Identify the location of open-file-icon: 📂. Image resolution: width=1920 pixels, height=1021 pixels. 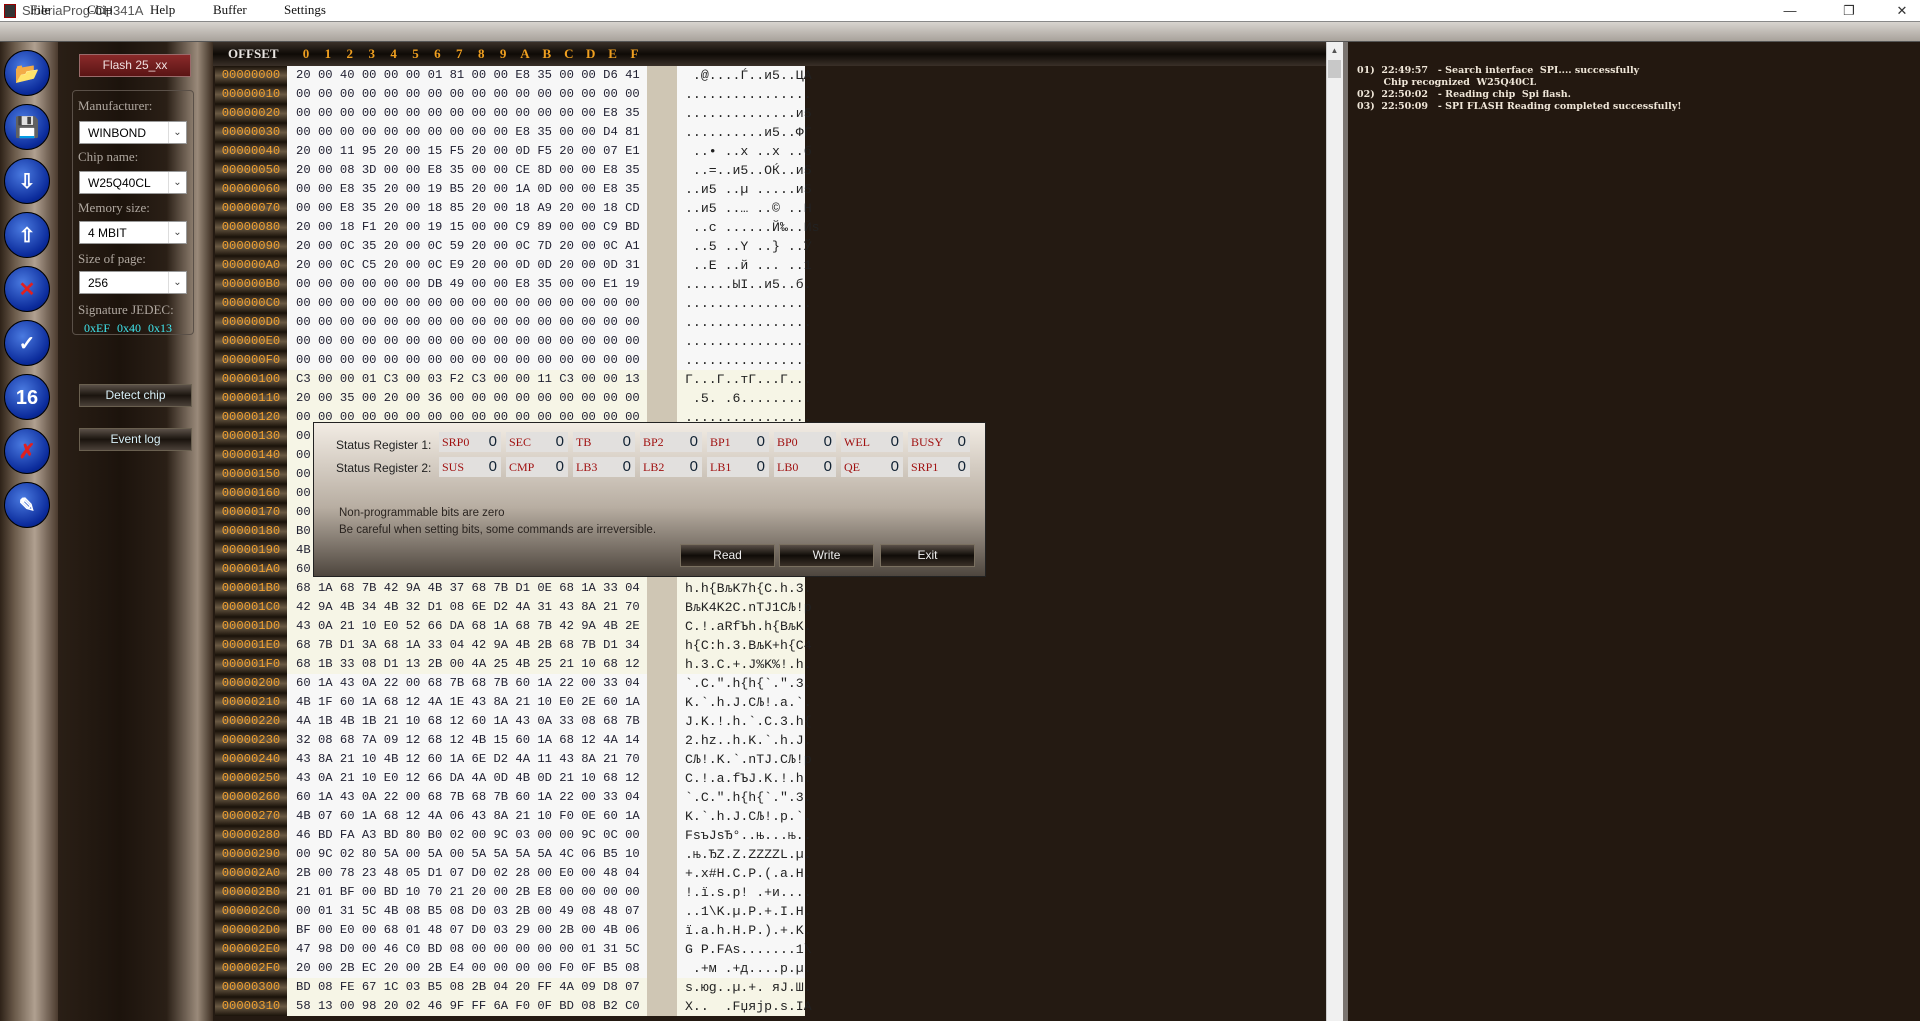
(27, 73).